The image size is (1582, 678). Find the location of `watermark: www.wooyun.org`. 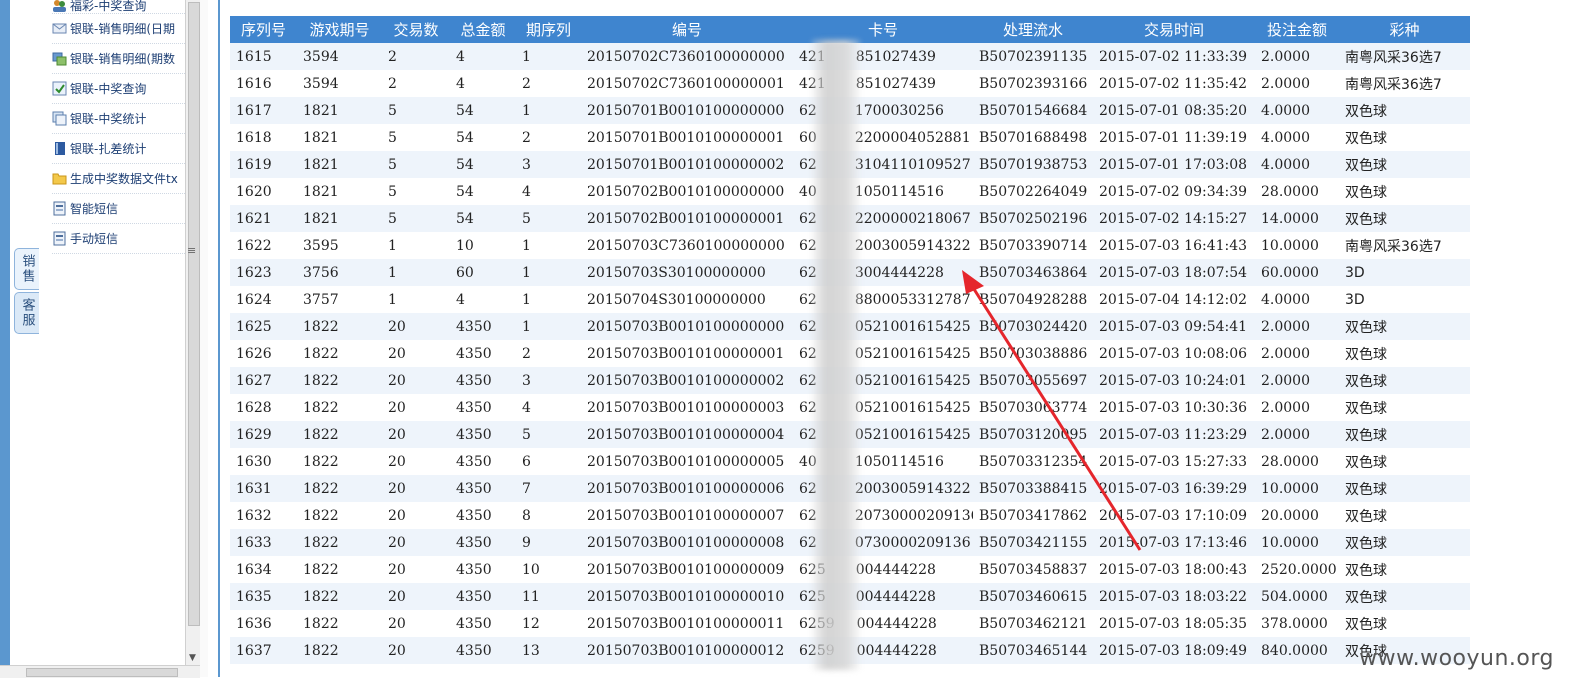

watermark: www.wooyun.org is located at coordinates (1456, 658).